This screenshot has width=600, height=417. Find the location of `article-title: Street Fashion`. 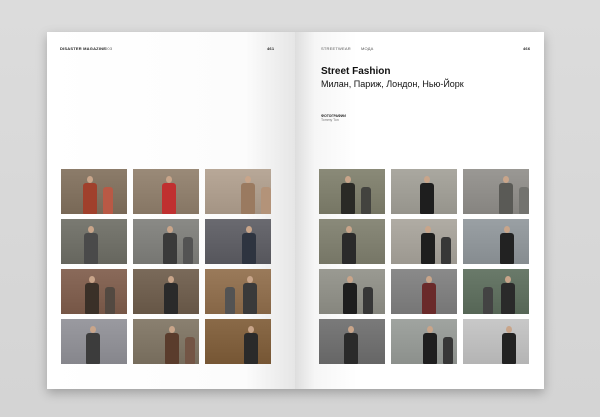

article-title: Street Fashion is located at coordinates (356, 71).